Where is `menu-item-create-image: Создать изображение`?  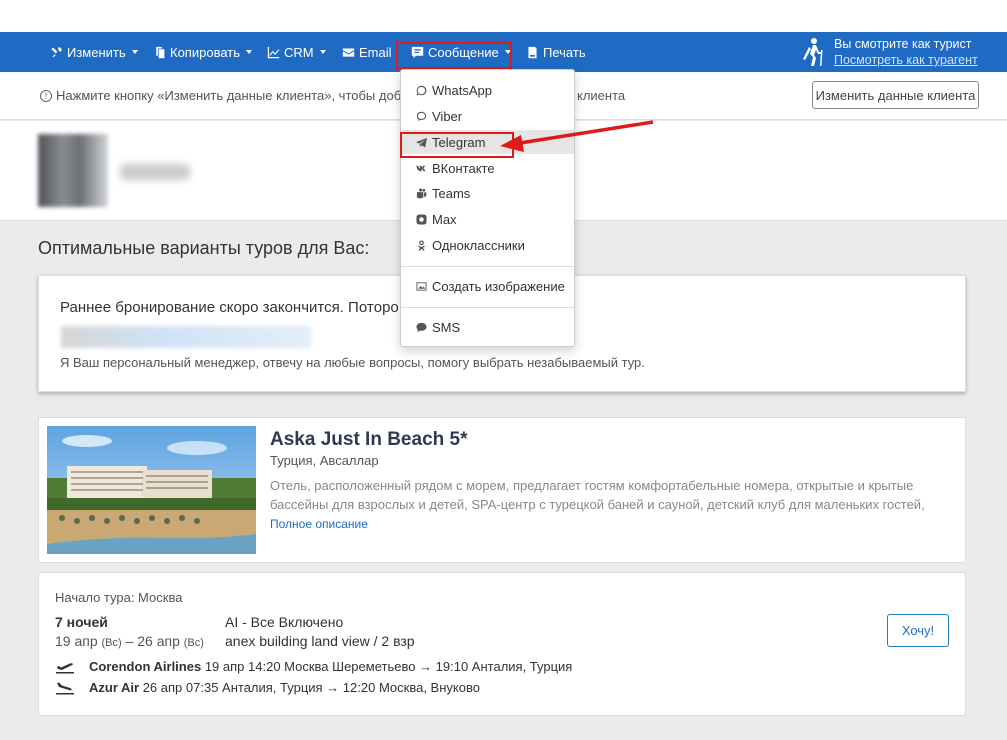
menu-item-create-image: Создать изображение is located at coordinates (487, 286).